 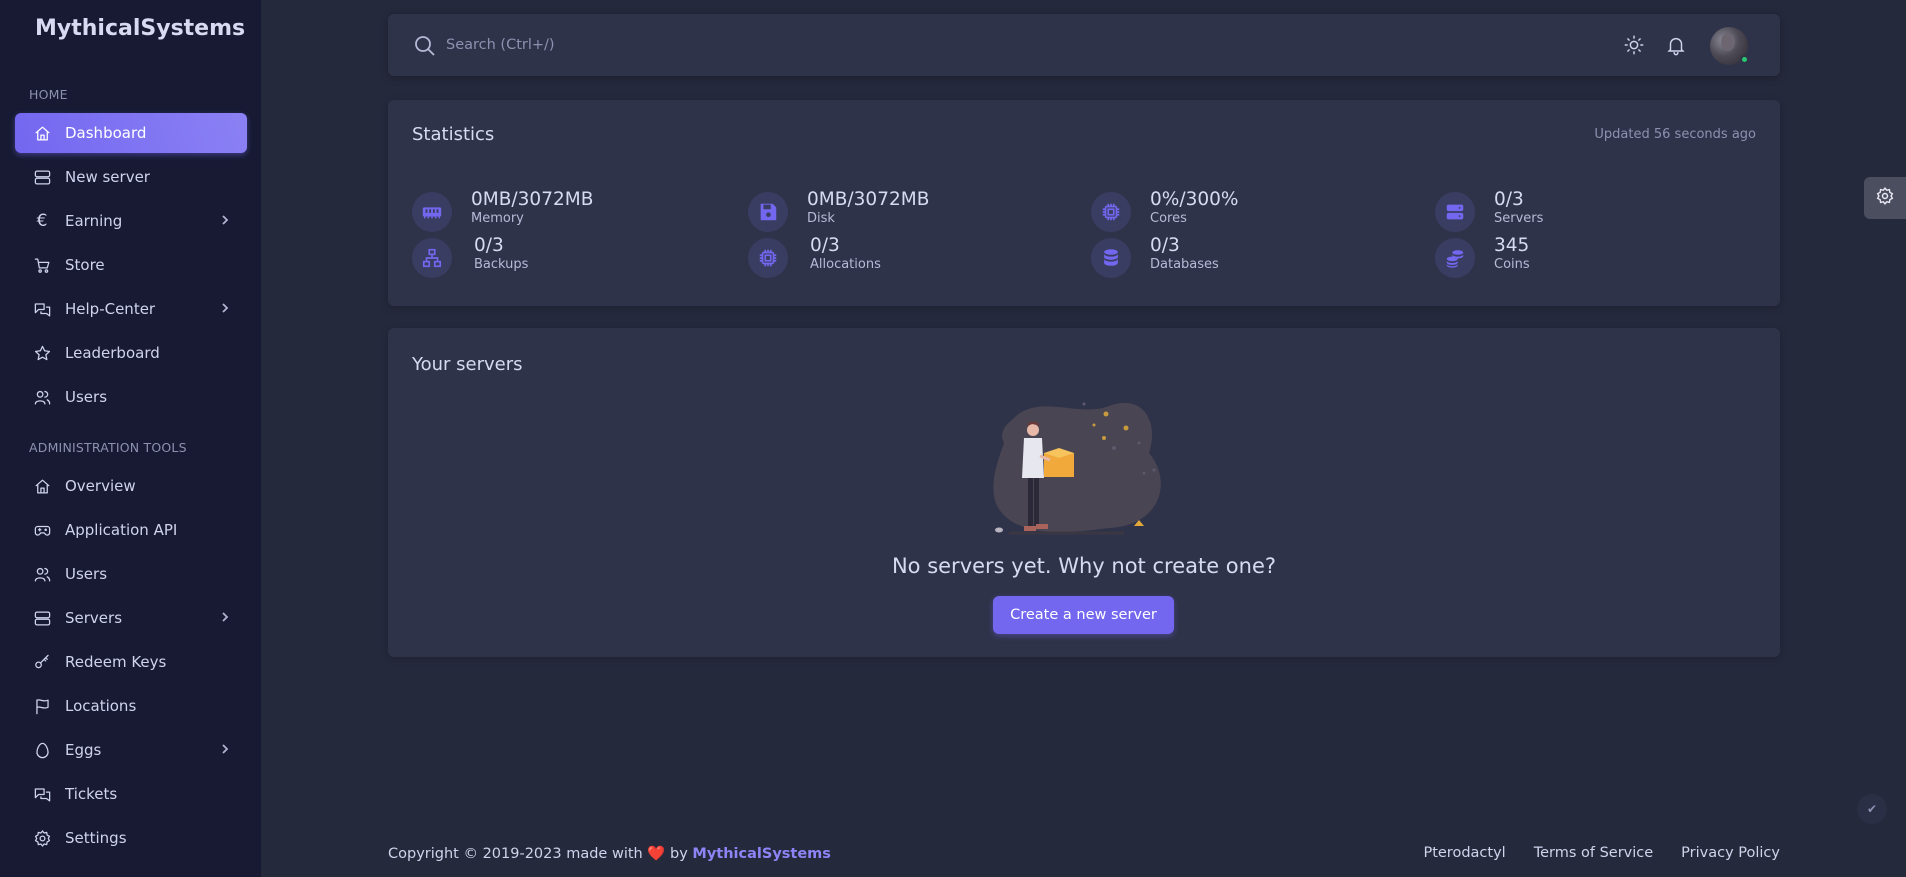 I want to click on online-status-dot, so click(x=1744, y=59).